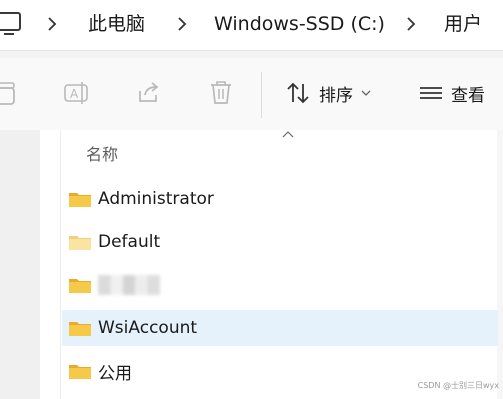  What do you see at coordinates (298, 93) in the screenshot?
I see `sort-arrows-icon` at bounding box center [298, 93].